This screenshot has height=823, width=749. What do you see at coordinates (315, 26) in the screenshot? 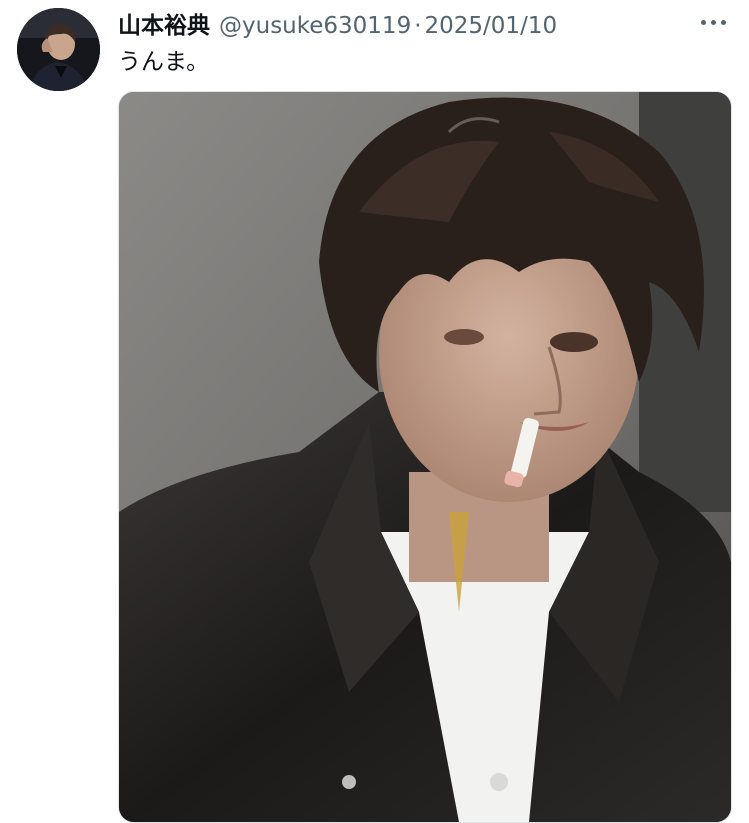
I see `author-handle: @yusuke630119` at bounding box center [315, 26].